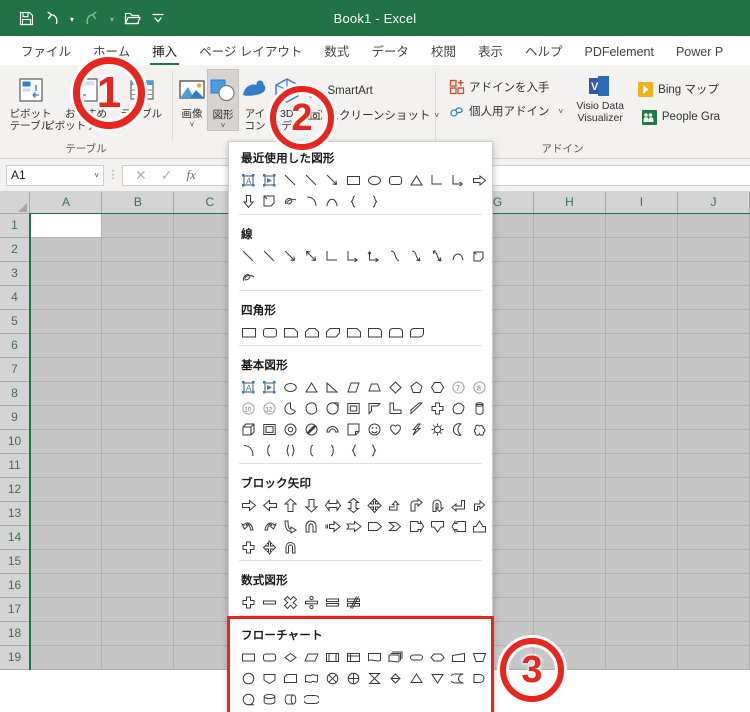  Describe the element at coordinates (569, 609) in the screenshot. I see `cell-H17` at that location.